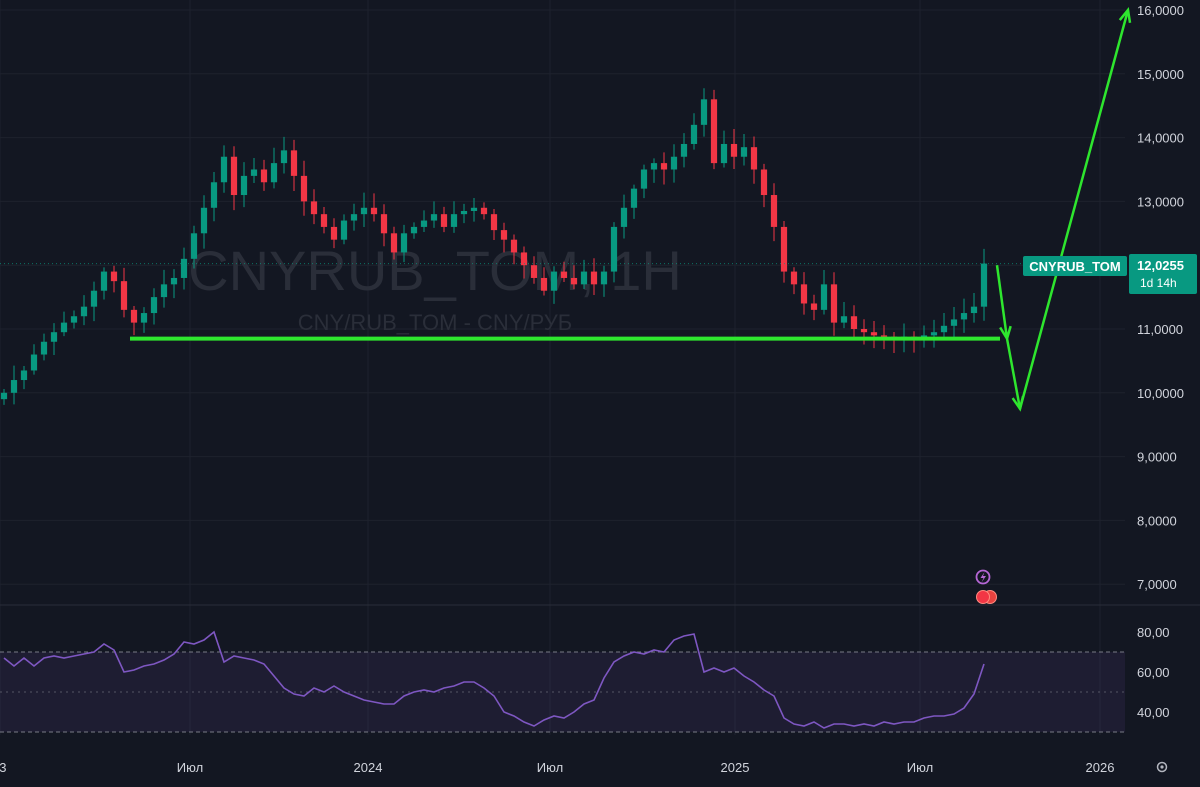 This screenshot has height=787, width=1200. I want to click on price-tick-label: 13,0000, so click(1160, 201).